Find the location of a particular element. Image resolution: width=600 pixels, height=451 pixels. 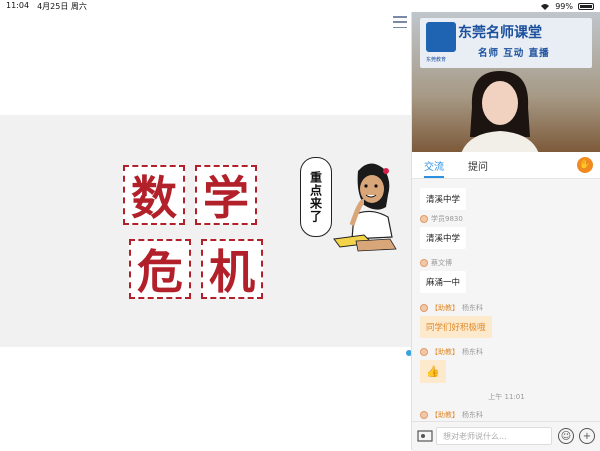

tab-questions: 提问 is located at coordinates (478, 165).